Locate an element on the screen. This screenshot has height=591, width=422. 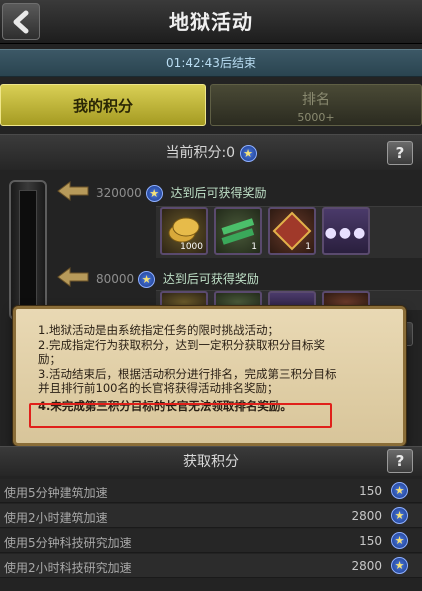
current-score: 当前积分:0 ★ is located at coordinates (211, 153).